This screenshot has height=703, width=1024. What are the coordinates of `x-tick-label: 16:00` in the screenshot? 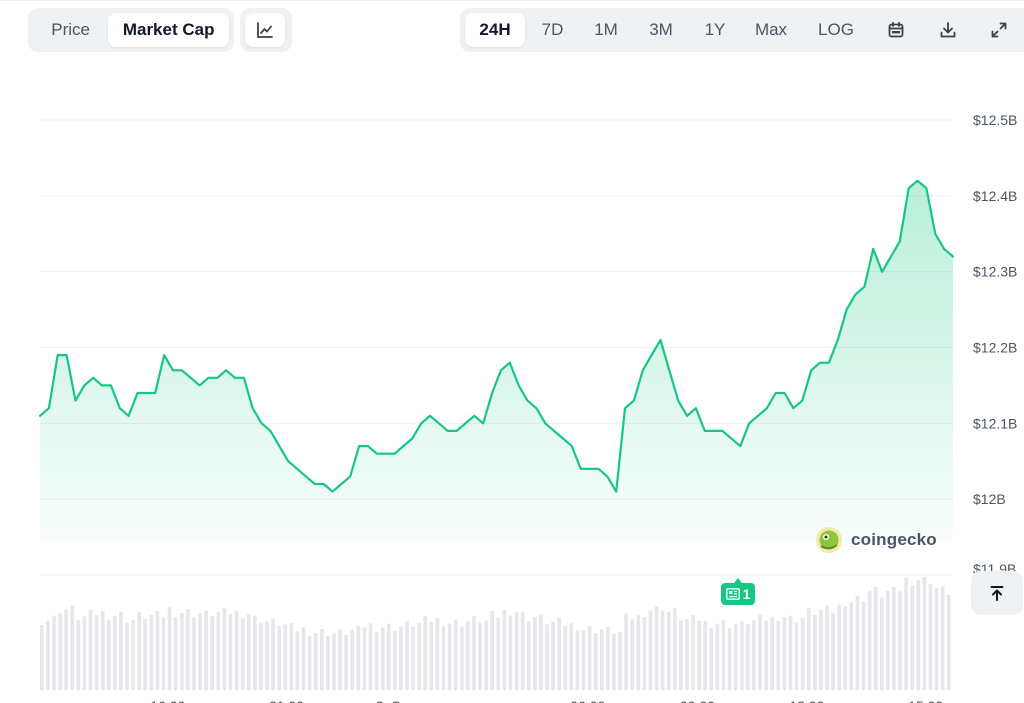 It's located at (167, 700).